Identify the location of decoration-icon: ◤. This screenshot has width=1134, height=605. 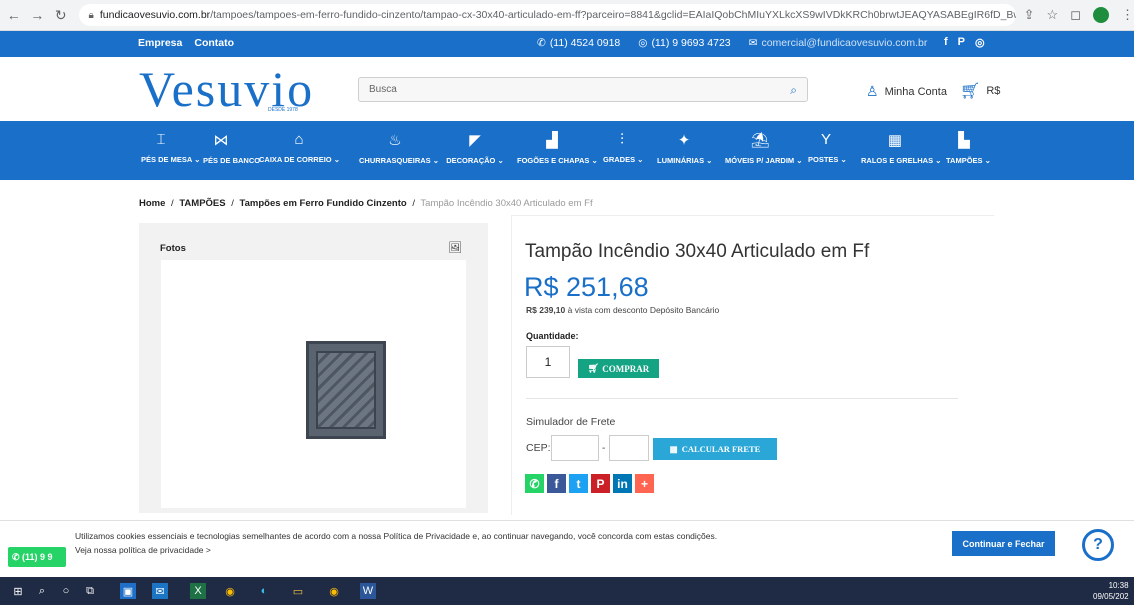
(475, 140).